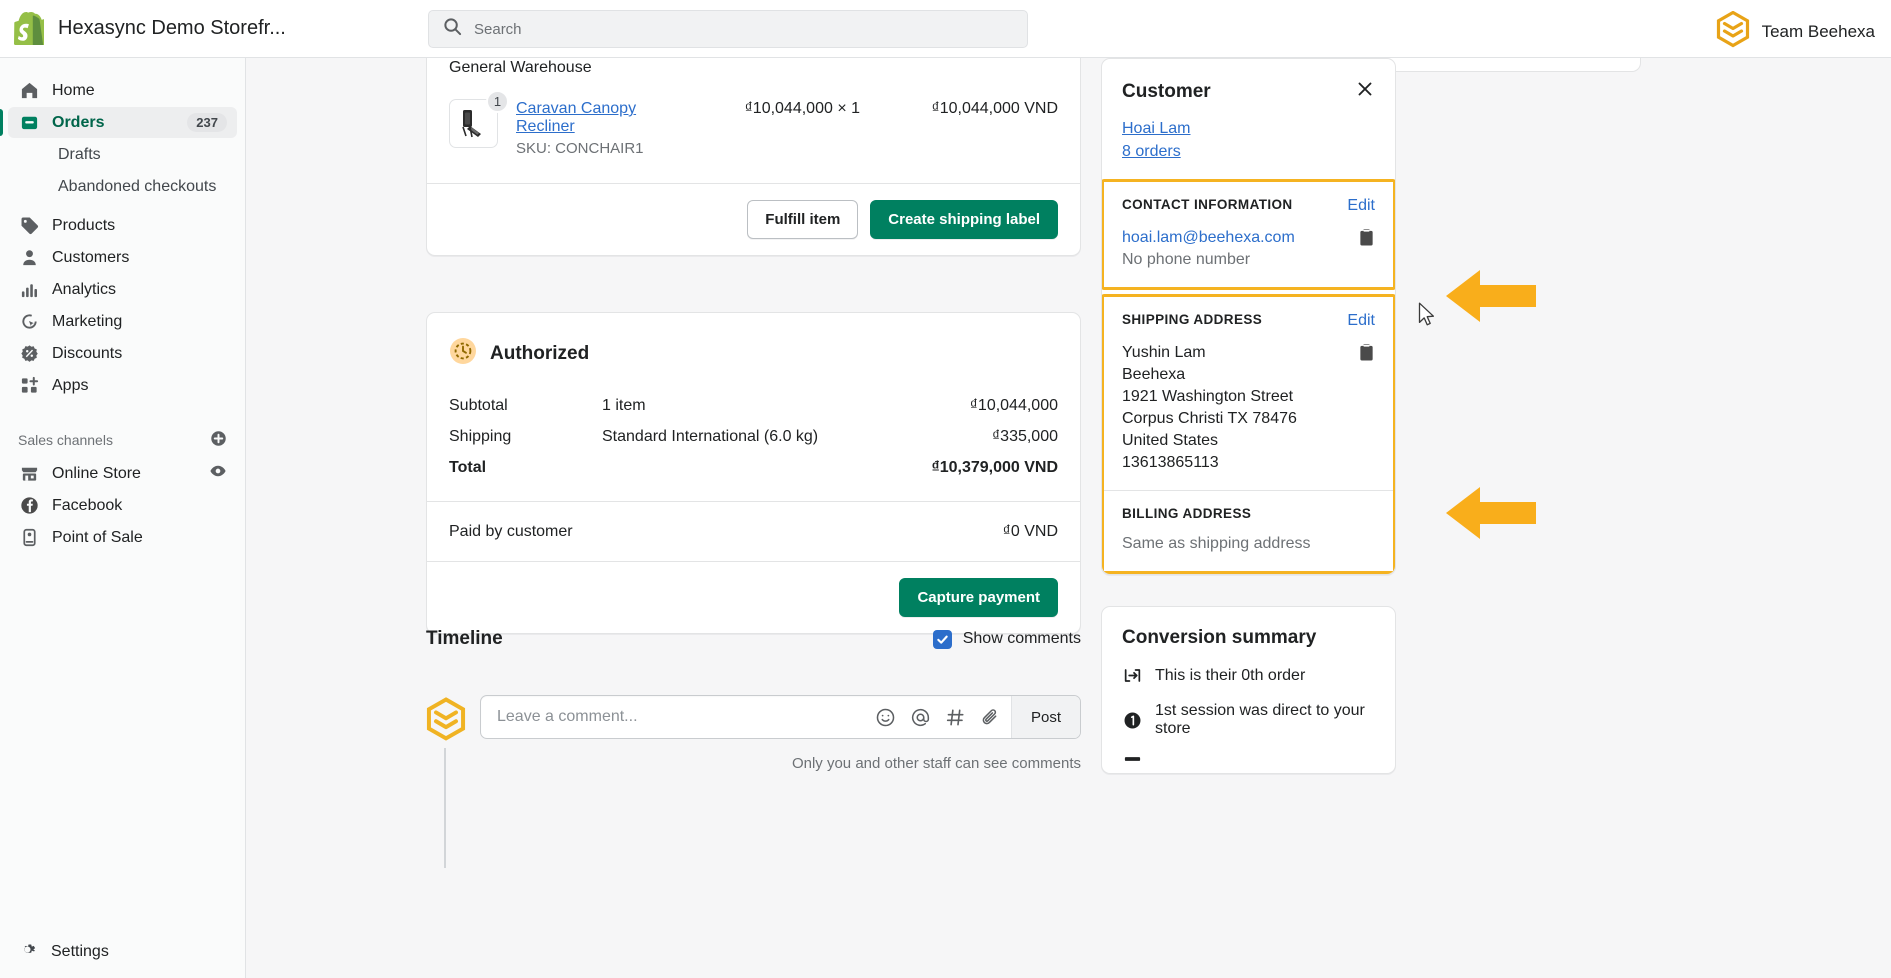 This screenshot has width=1891, height=978. Describe the element at coordinates (990, 717) in the screenshot. I see `paperclip-icon` at that location.